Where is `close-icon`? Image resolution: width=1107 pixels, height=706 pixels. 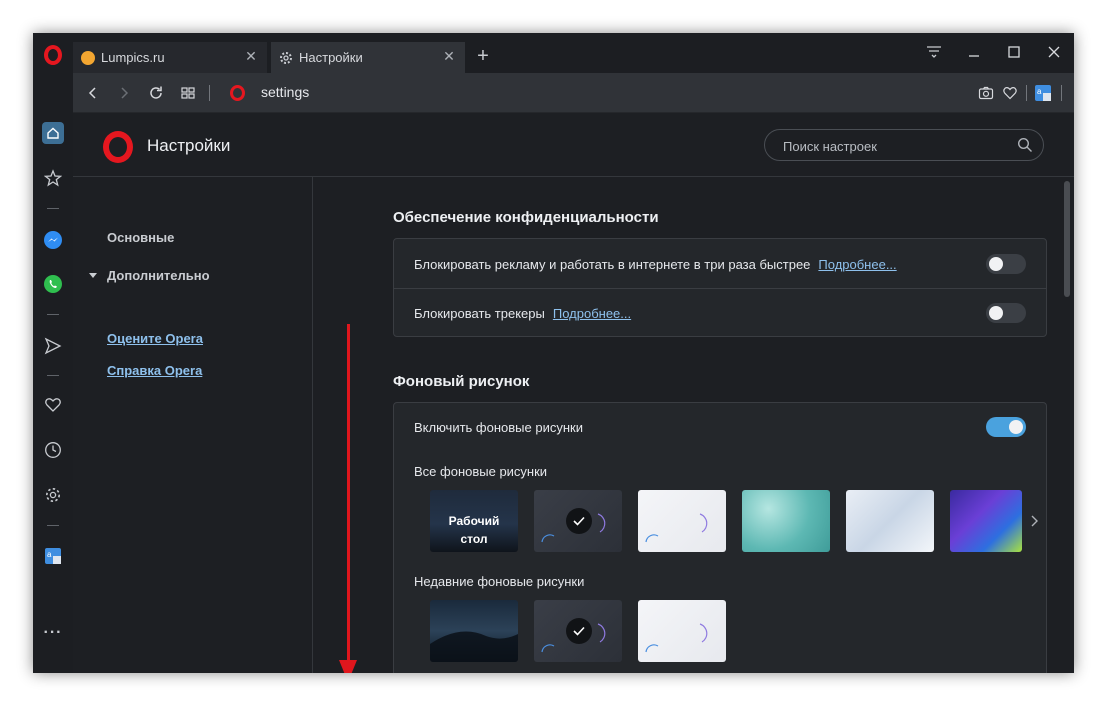
close-icon is located at coordinates (1054, 52).